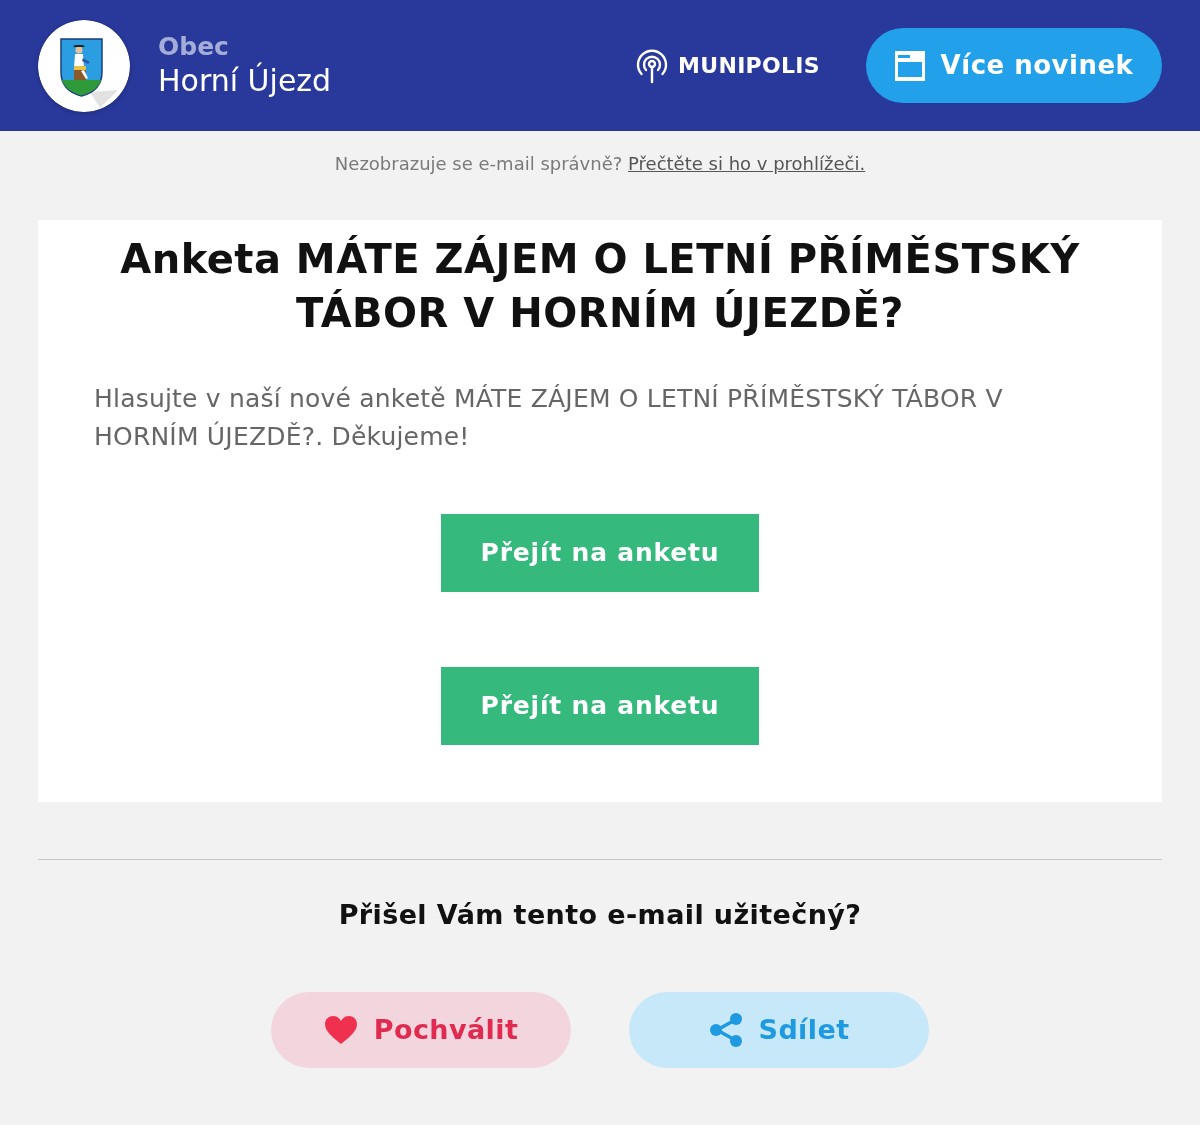 The height and width of the screenshot is (1125, 1200). Describe the element at coordinates (84, 65) in the screenshot. I see `coat-of-arms-icon` at that location.